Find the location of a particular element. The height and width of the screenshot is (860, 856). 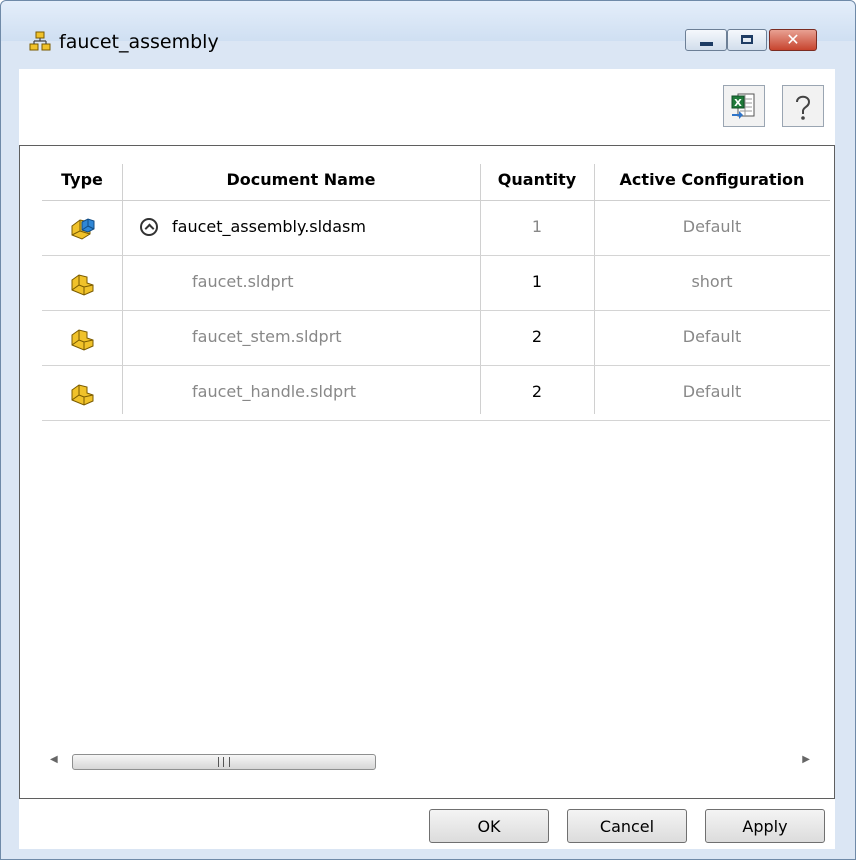

table-row: faucet.sldprt 1 short is located at coordinates (436, 283).